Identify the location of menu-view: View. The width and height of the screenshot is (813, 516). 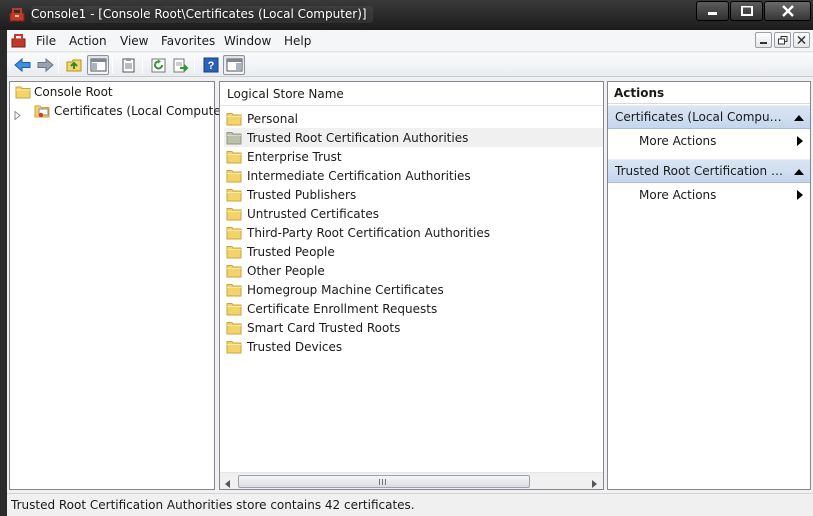
(134, 41).